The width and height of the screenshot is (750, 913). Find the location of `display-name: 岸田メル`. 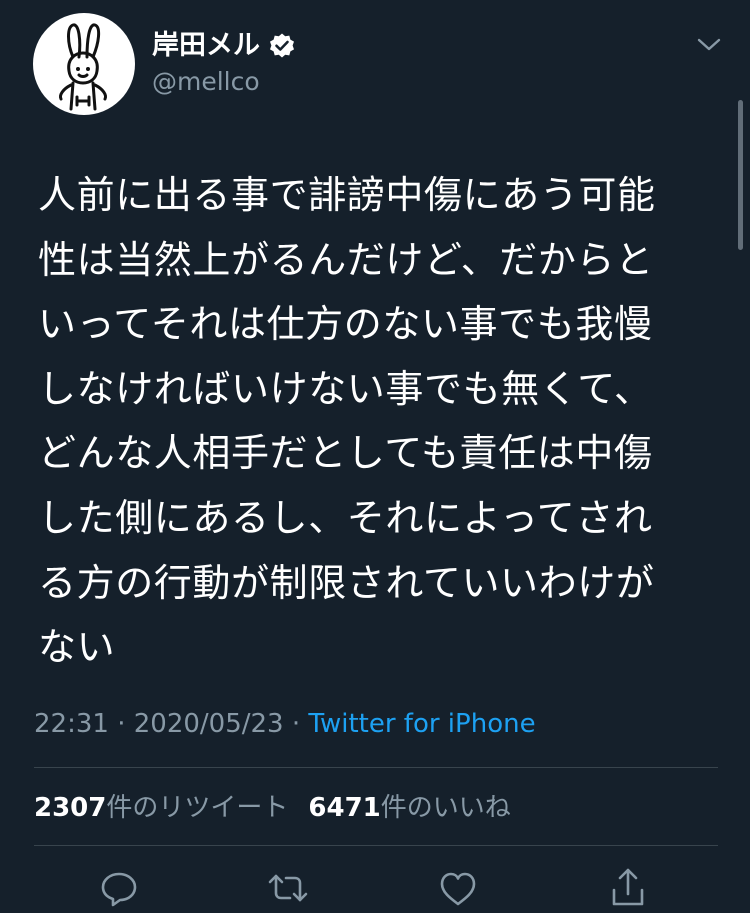

display-name: 岸田メル is located at coordinates (206, 46).